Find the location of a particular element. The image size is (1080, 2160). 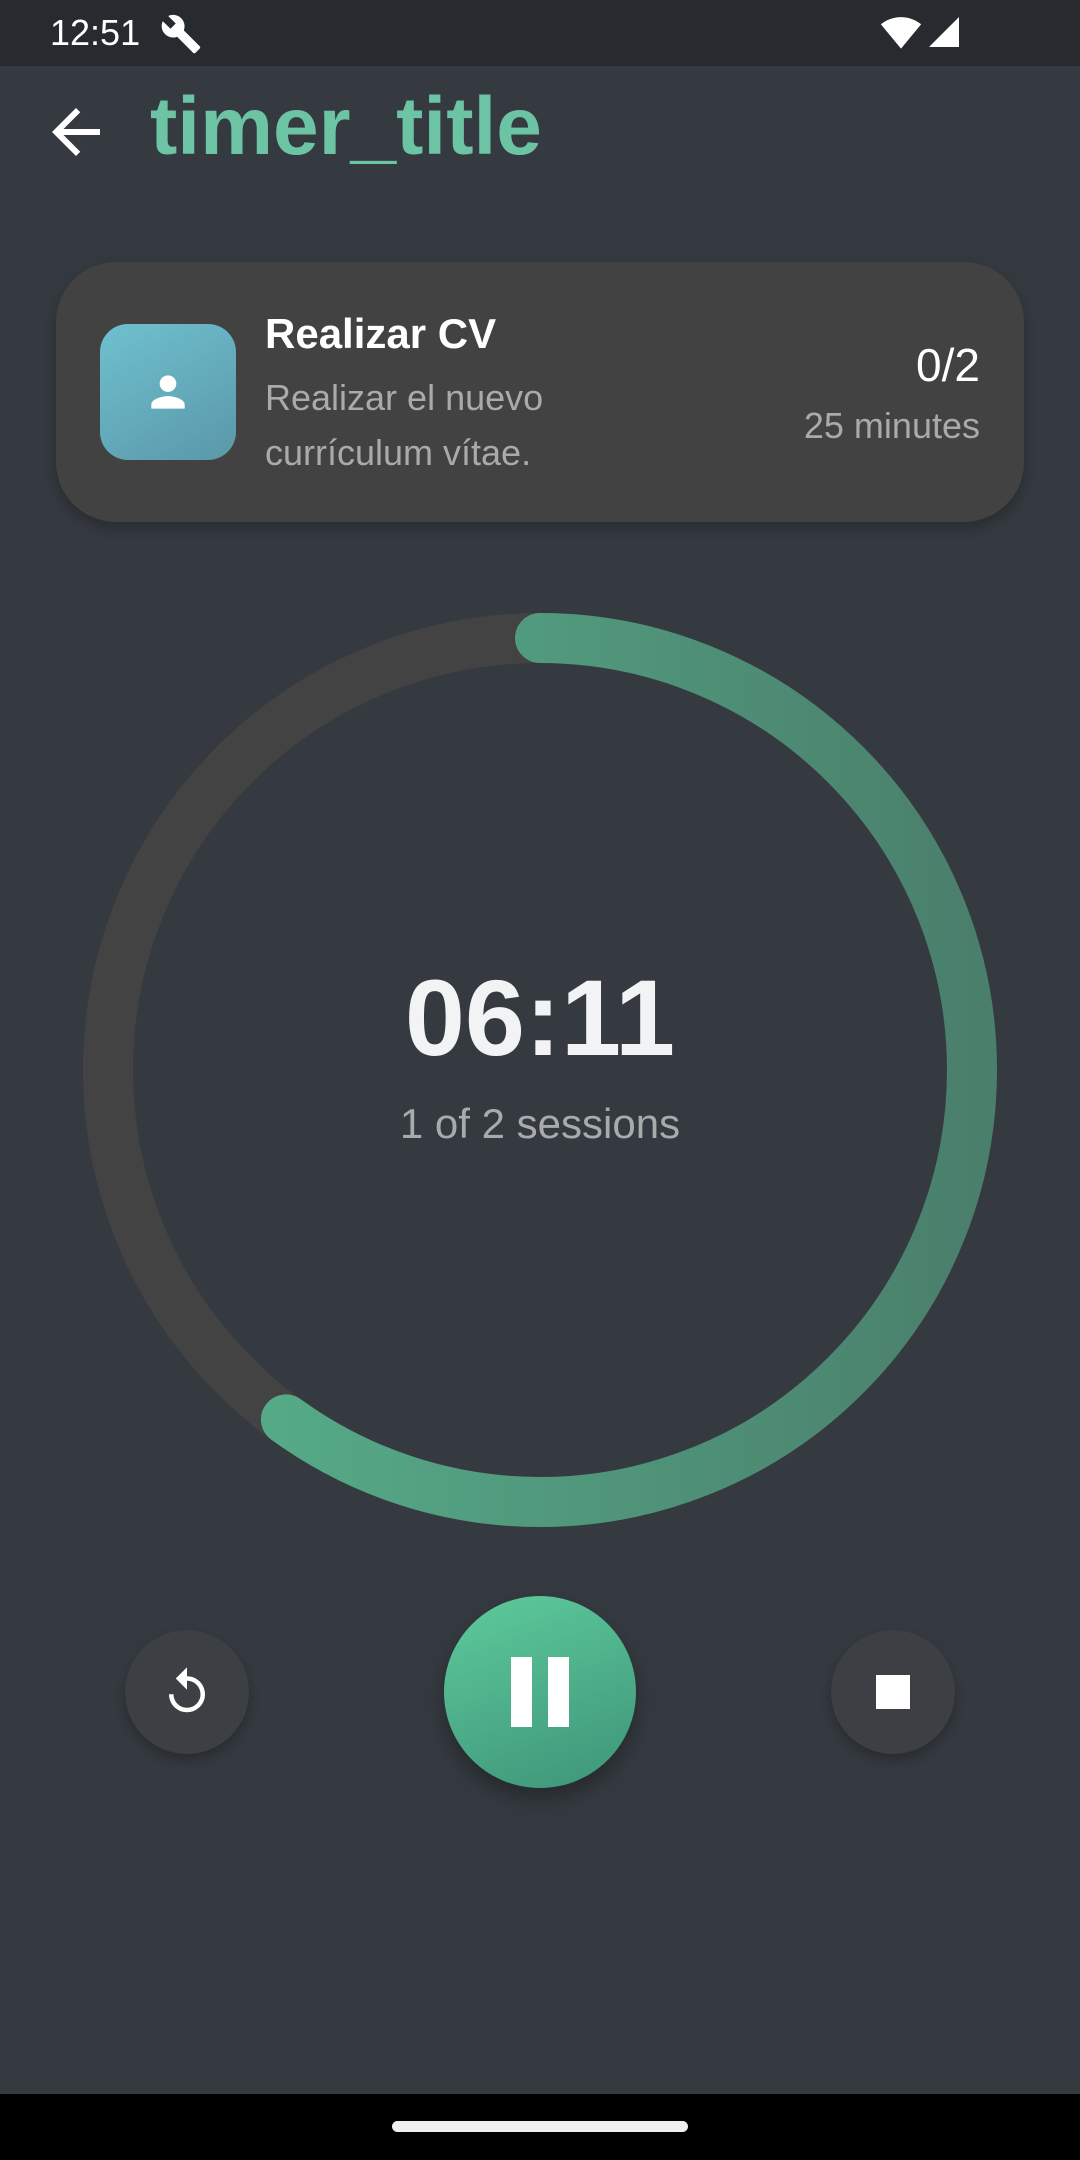

stop-button is located at coordinates (893, 1692).